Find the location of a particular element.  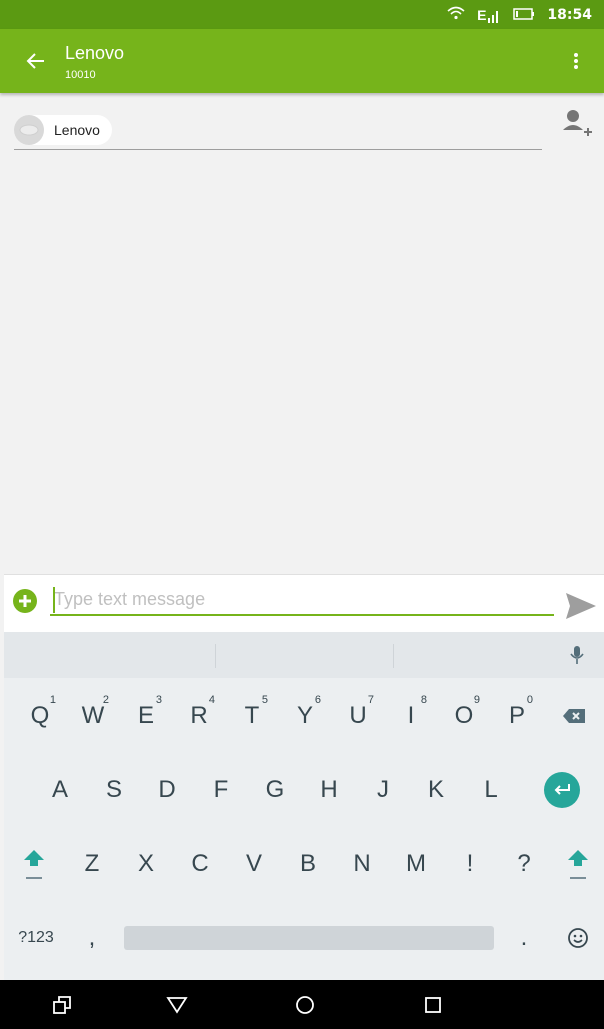

nav-overview-button is located at coordinates (433, 1004).